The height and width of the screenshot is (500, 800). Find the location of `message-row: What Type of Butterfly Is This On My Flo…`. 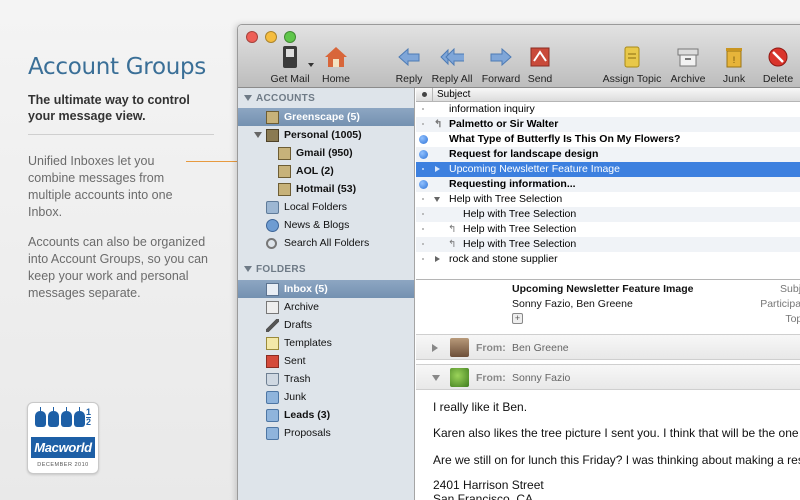

message-row: What Type of Butterfly Is This On My Flo… is located at coordinates (608, 139).